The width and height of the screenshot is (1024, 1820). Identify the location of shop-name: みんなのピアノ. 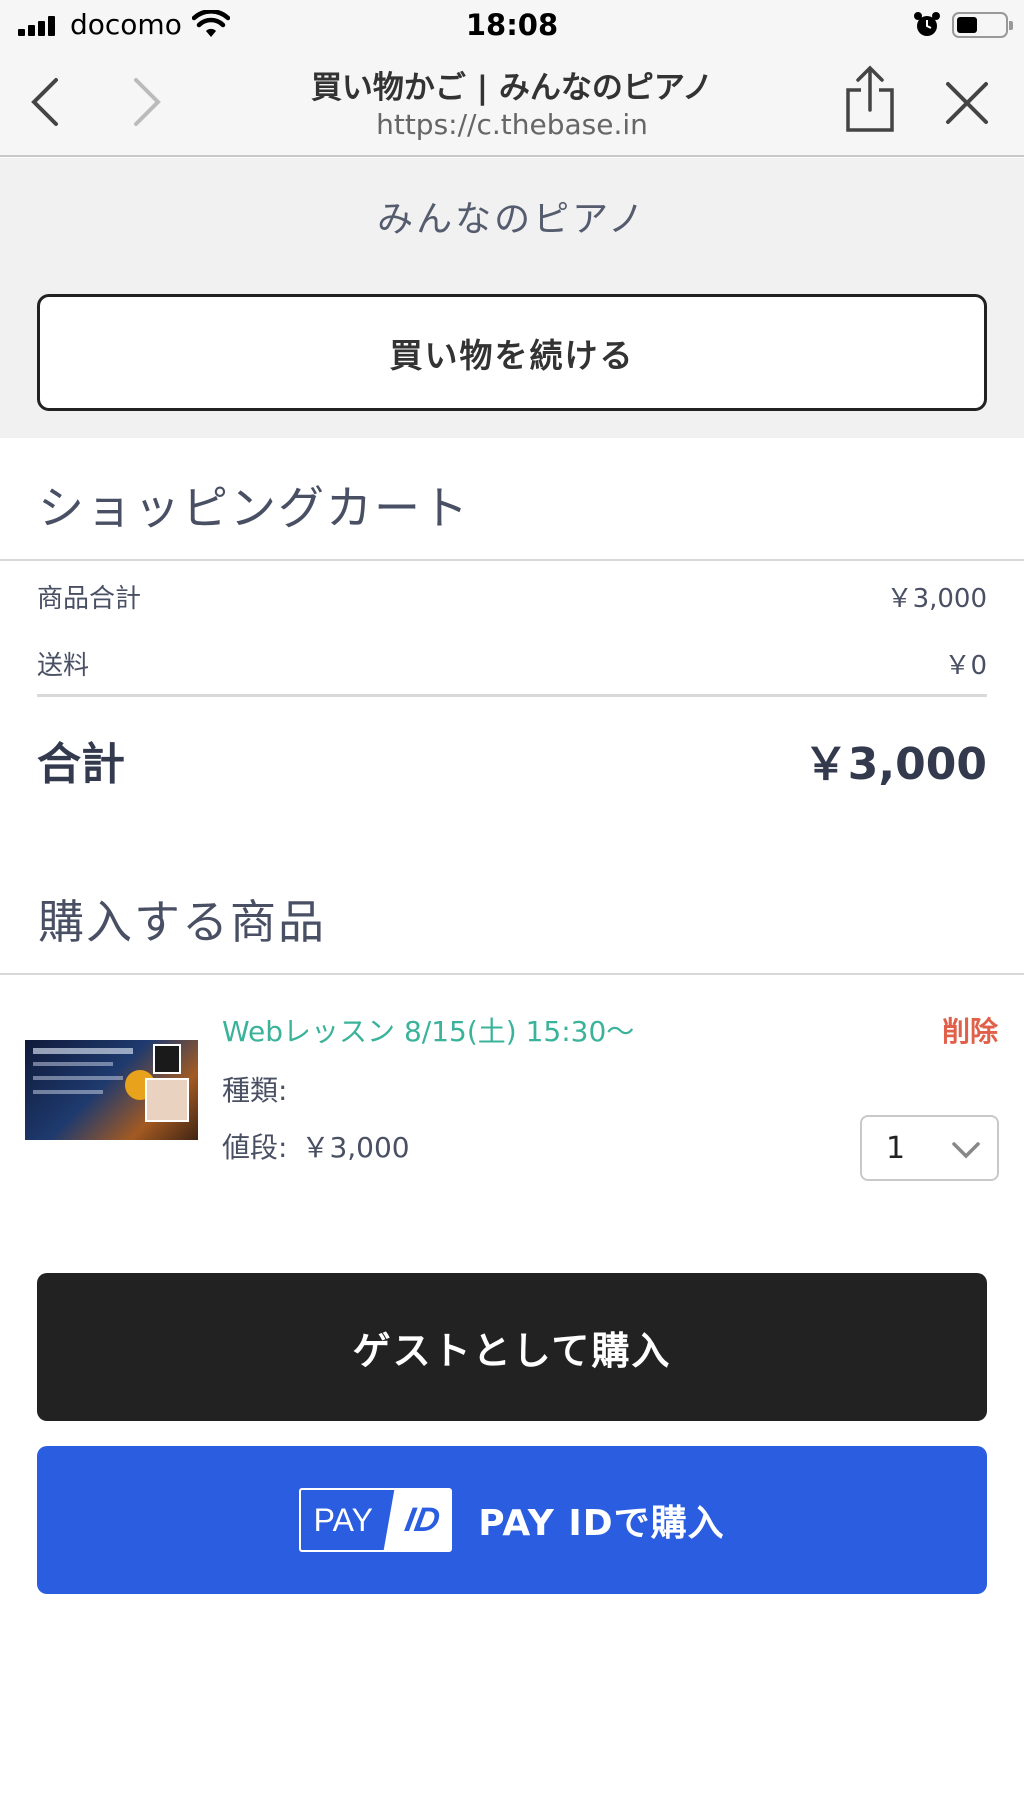
(512, 216).